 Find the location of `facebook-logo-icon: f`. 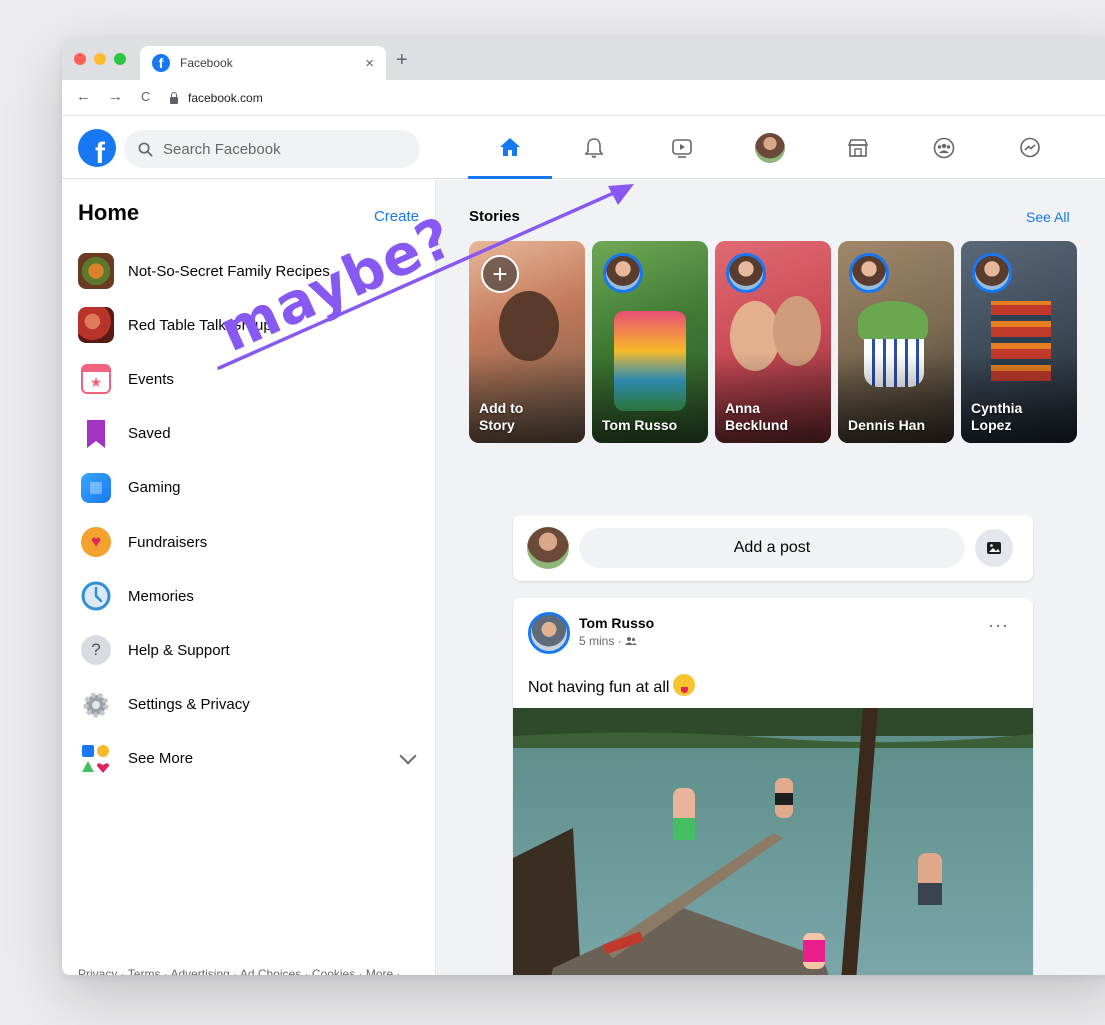

facebook-logo-icon: f is located at coordinates (97, 148).